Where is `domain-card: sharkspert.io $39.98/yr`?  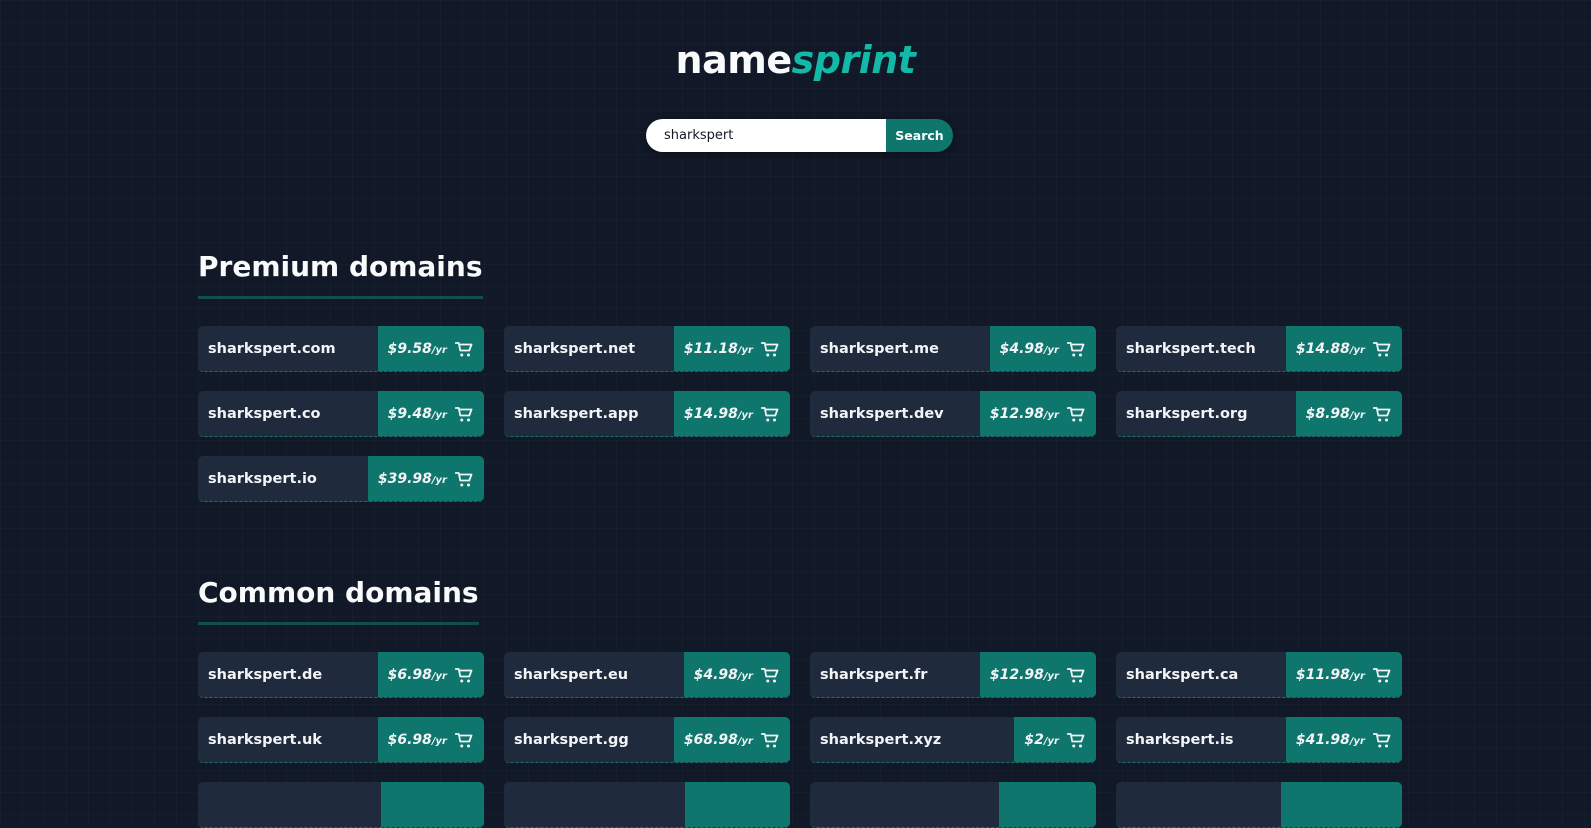 domain-card: sharkspert.io $39.98/yr is located at coordinates (341, 479).